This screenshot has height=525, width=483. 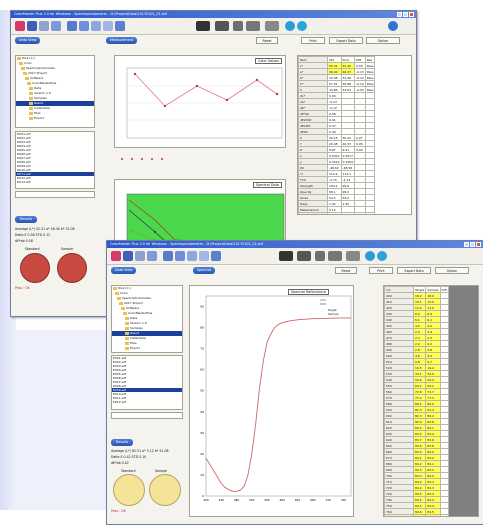 What do you see at coordinates (28, 58) in the screenshot?
I see `tree-item-label: Disk (C:)` at bounding box center [28, 58].